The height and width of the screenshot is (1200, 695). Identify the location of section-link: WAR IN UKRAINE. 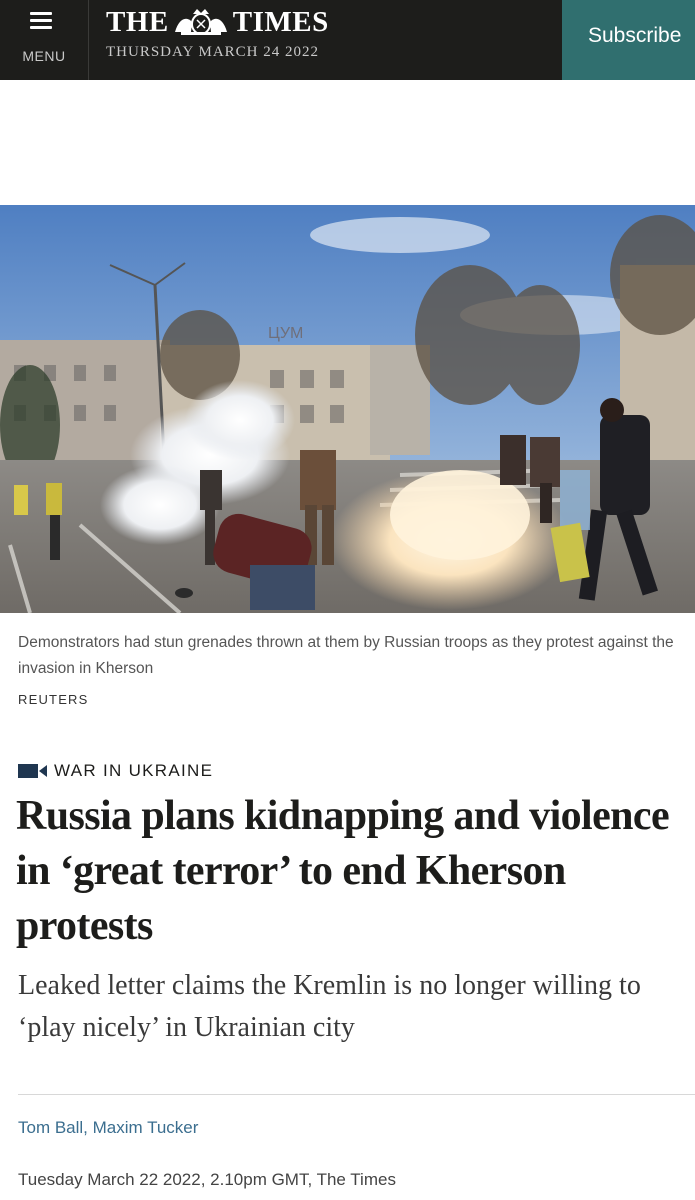
(115, 771).